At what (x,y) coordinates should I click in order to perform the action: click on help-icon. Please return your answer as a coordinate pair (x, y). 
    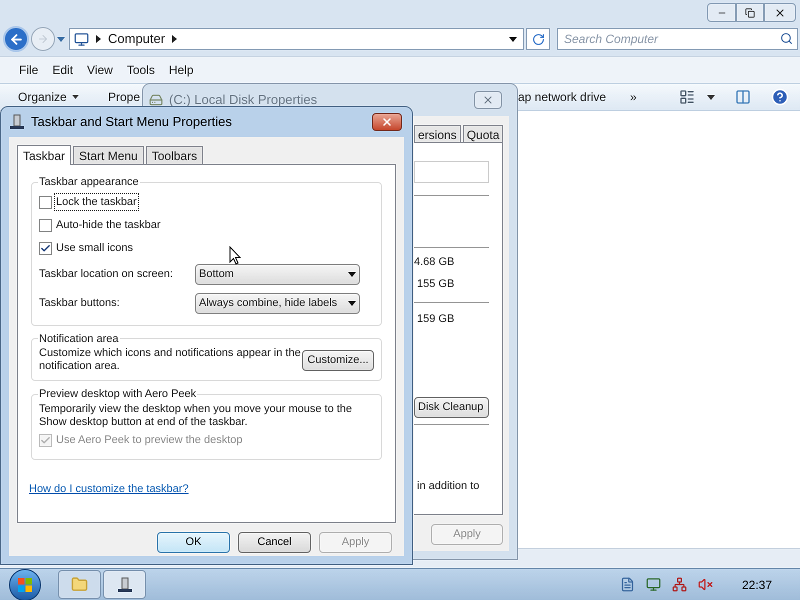
    Looking at the image, I should click on (780, 97).